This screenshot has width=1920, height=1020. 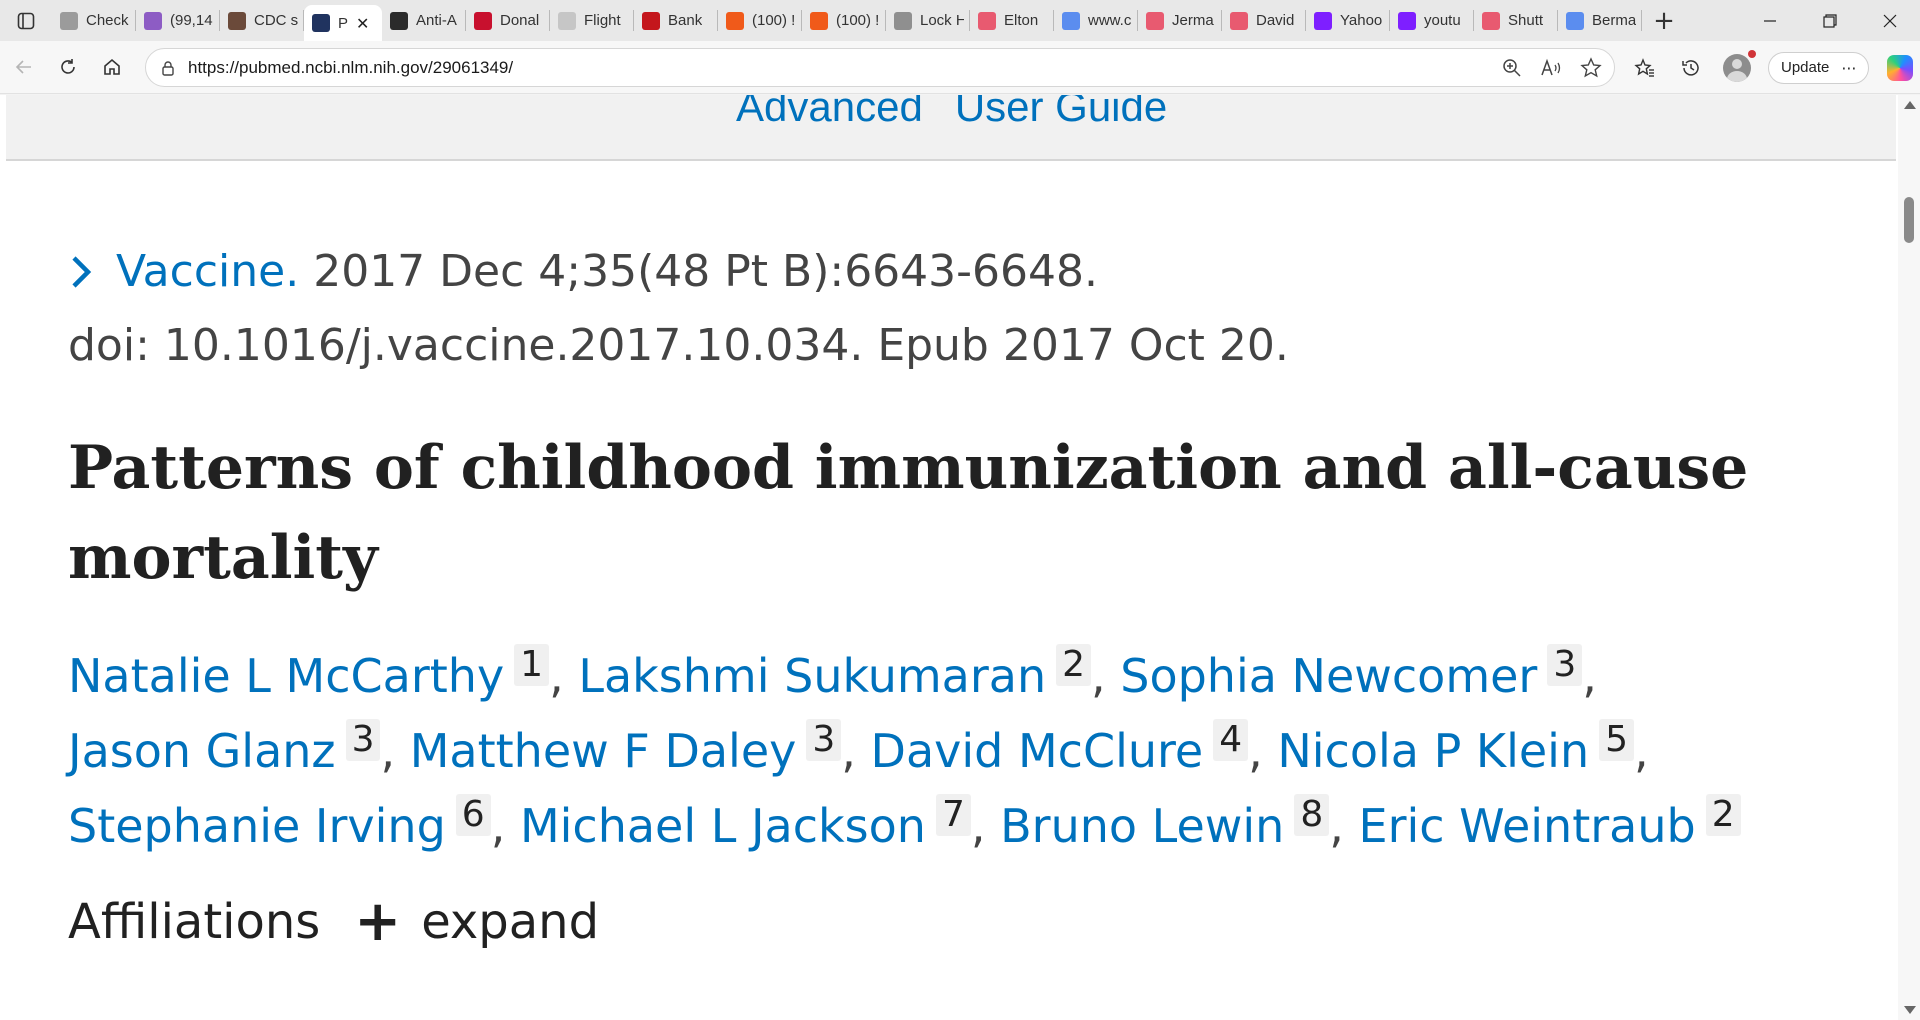 I want to click on photo-icon, so click(x=237, y=20).